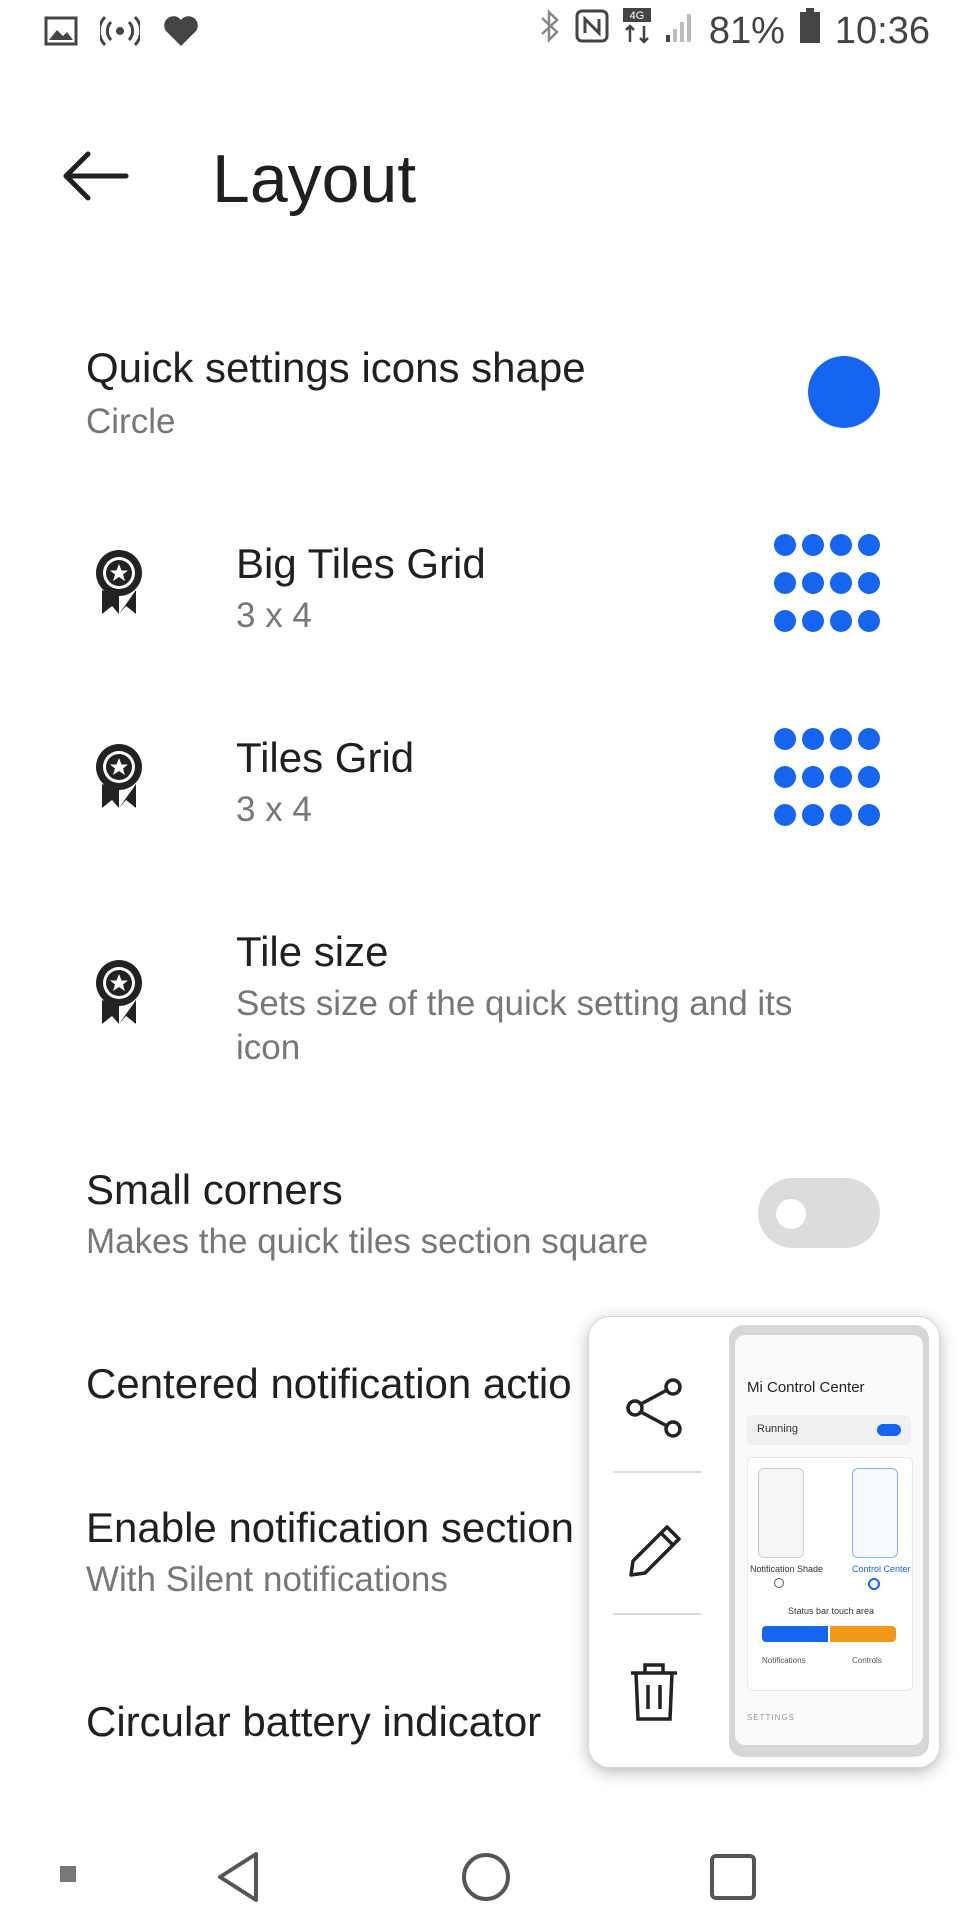 The height and width of the screenshot is (1925, 960). What do you see at coordinates (637, 16) in the screenshot?
I see `network-type-label: 4G` at bounding box center [637, 16].